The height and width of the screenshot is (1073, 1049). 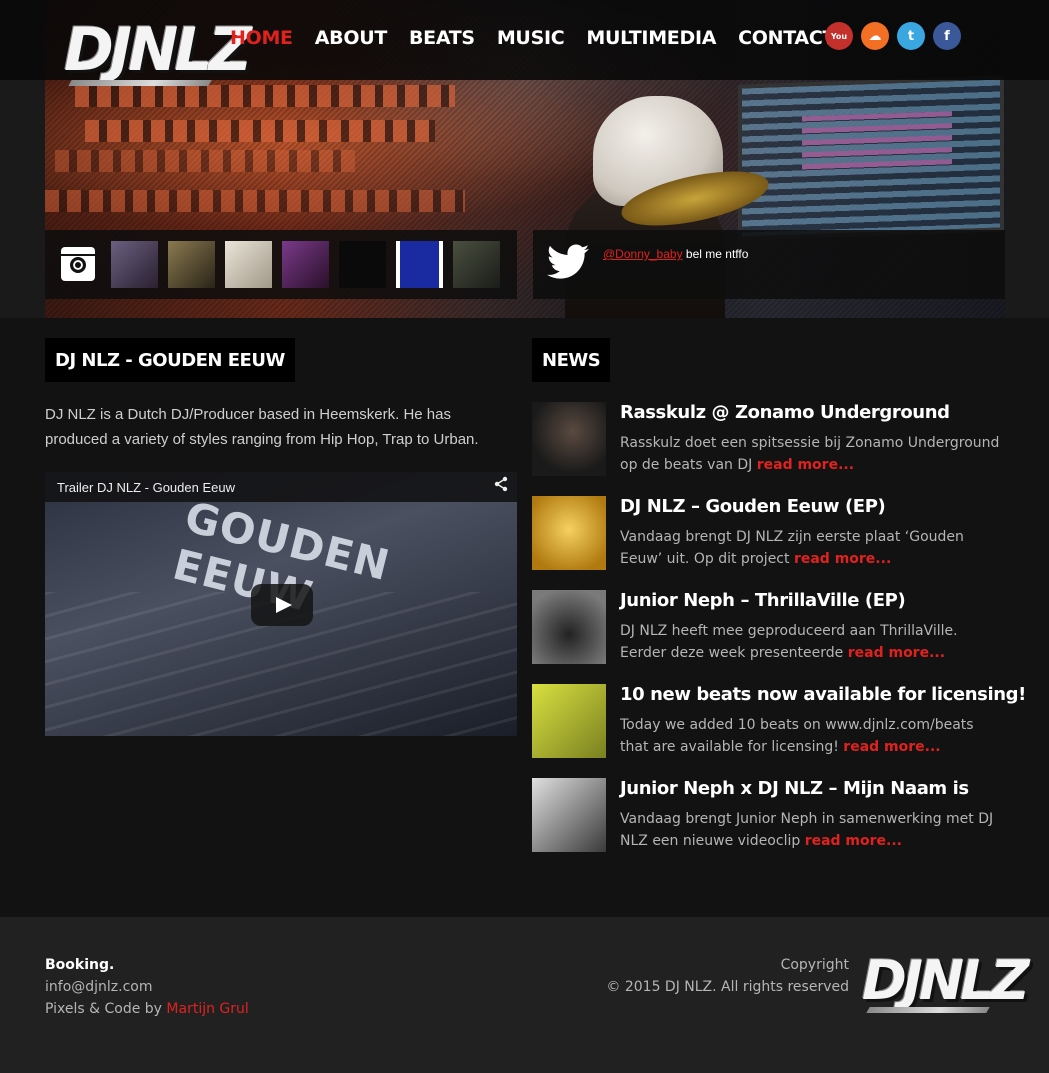 I want to click on instagram-icon, so click(x=78, y=264).